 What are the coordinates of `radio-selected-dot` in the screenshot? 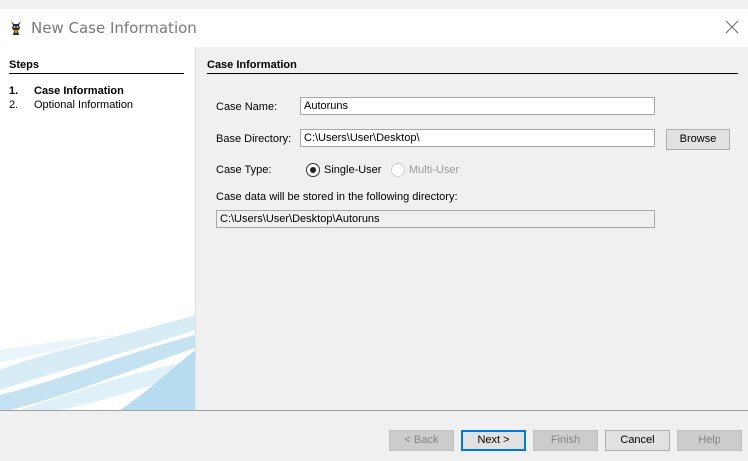 It's located at (313, 170).